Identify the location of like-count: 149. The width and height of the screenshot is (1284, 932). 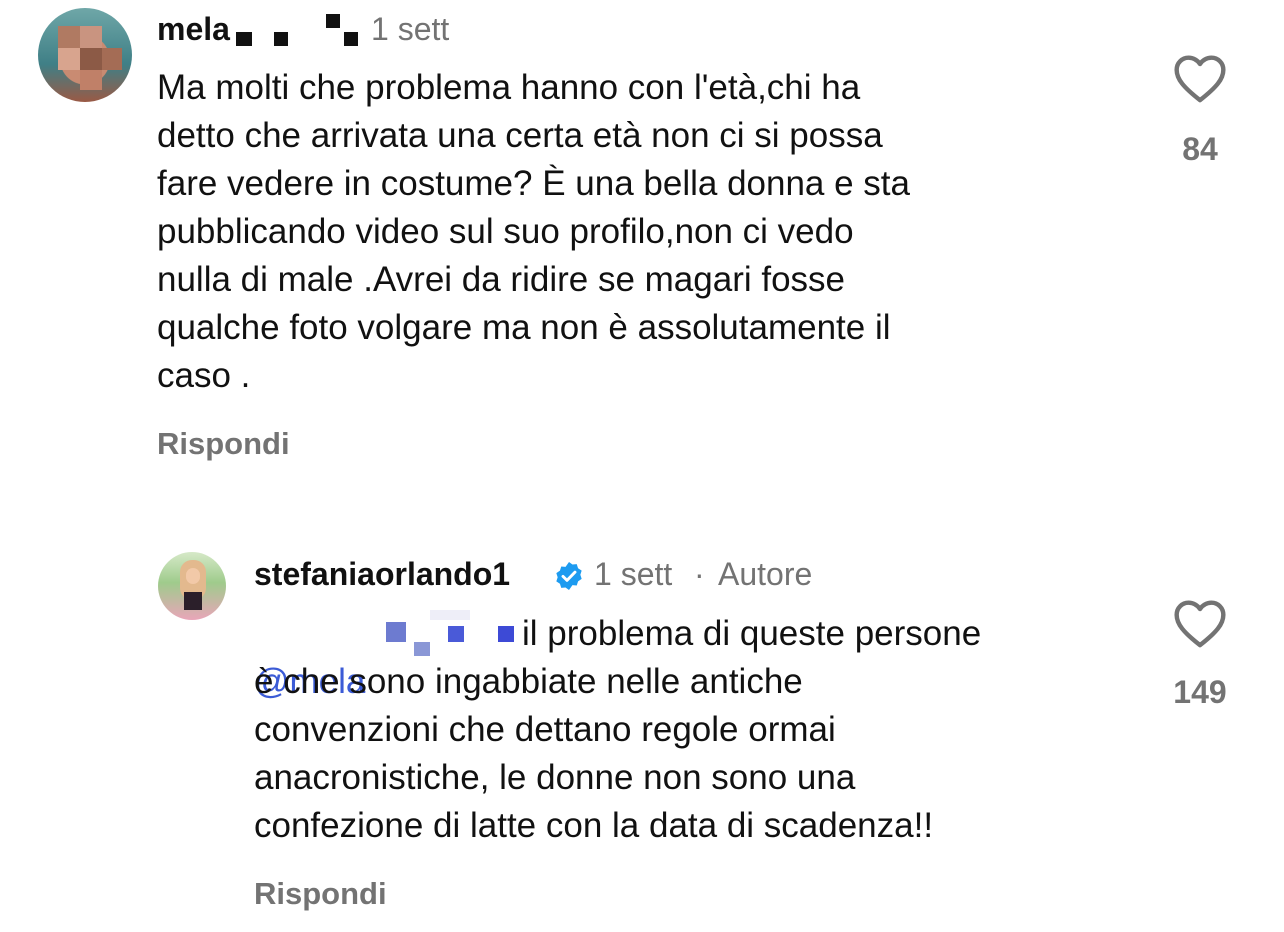
(1200, 692).